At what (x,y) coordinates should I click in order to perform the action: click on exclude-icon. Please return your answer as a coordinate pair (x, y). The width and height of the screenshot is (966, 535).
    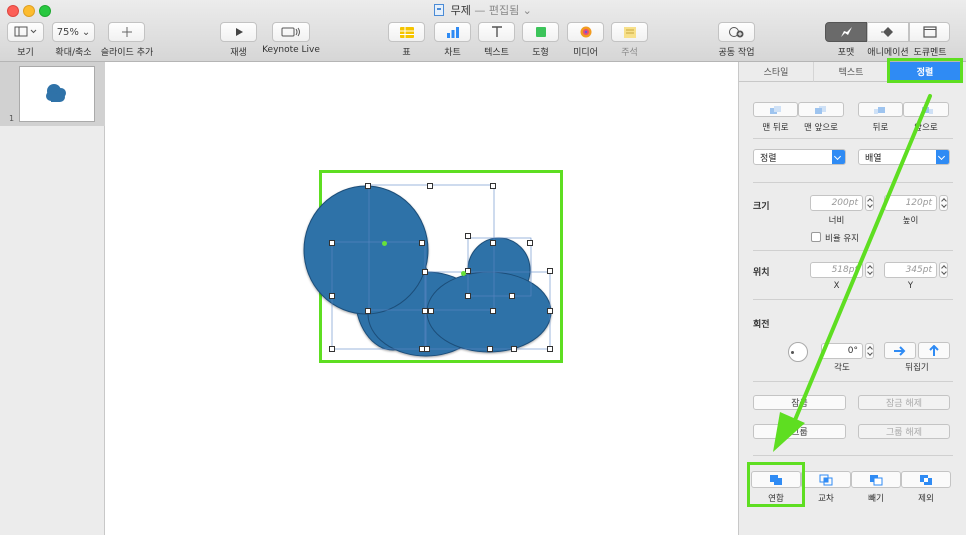
    Looking at the image, I should click on (926, 479).